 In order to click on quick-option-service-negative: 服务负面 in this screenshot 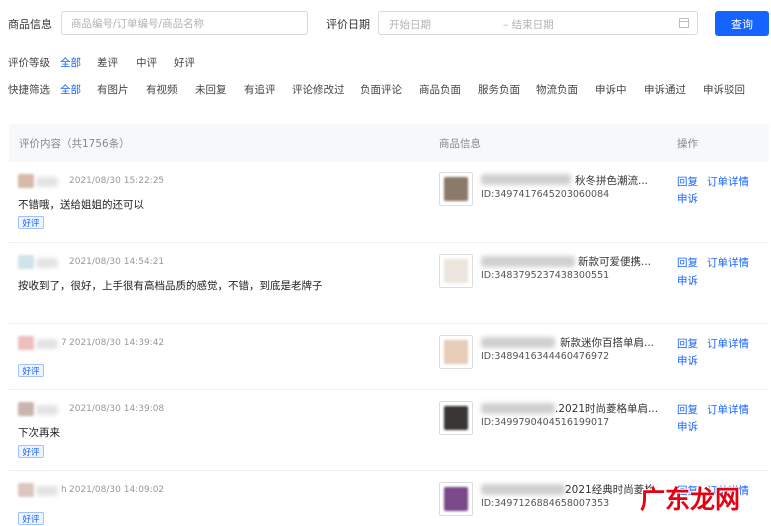, I will do `click(499, 89)`.